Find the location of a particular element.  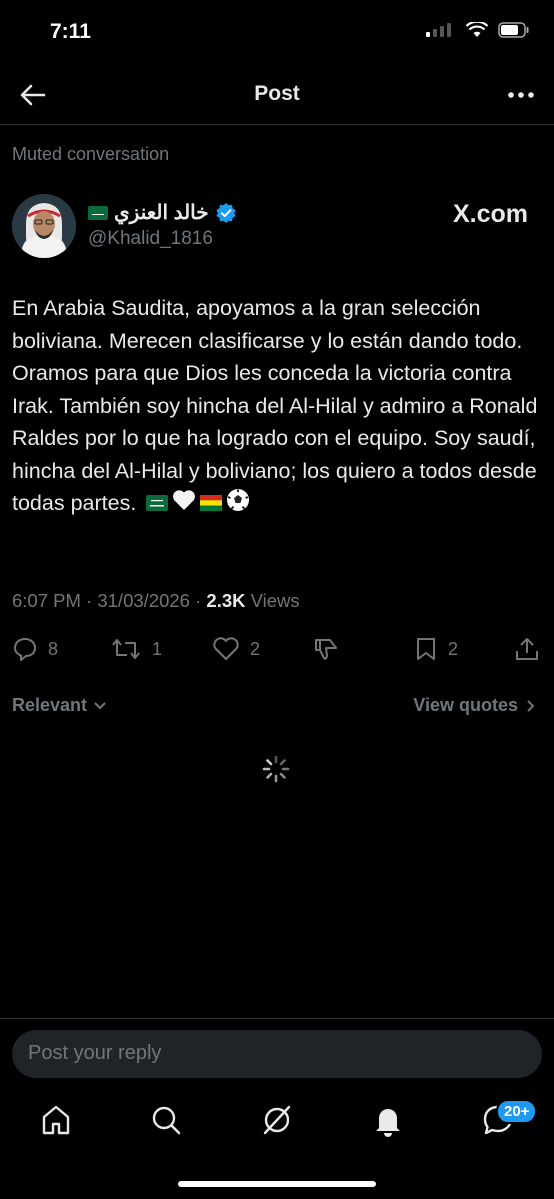

soccer-ball-emoji-icon is located at coordinates (238, 505).